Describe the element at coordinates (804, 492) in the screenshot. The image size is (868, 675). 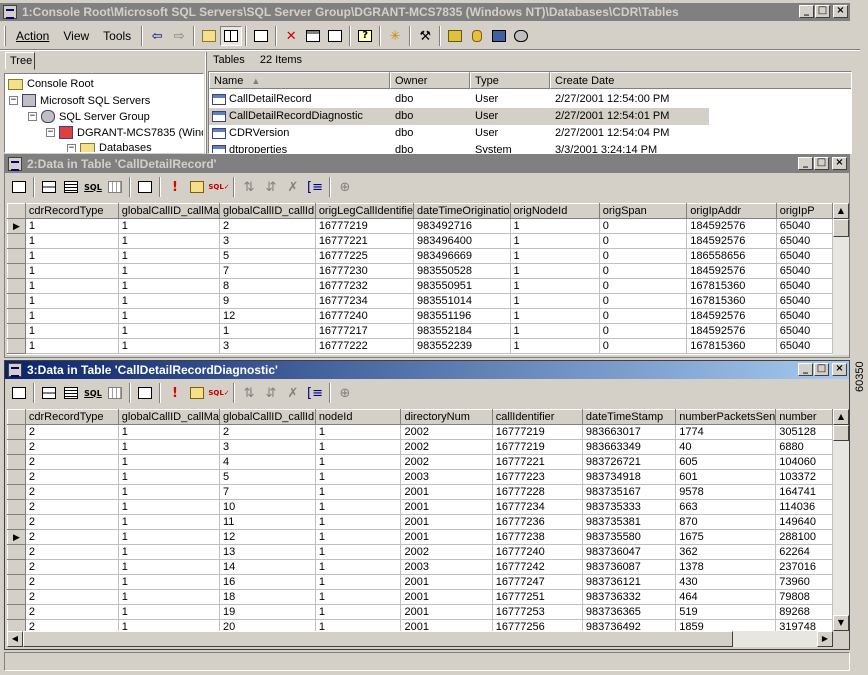
I see `grid-cell: 164741` at that location.